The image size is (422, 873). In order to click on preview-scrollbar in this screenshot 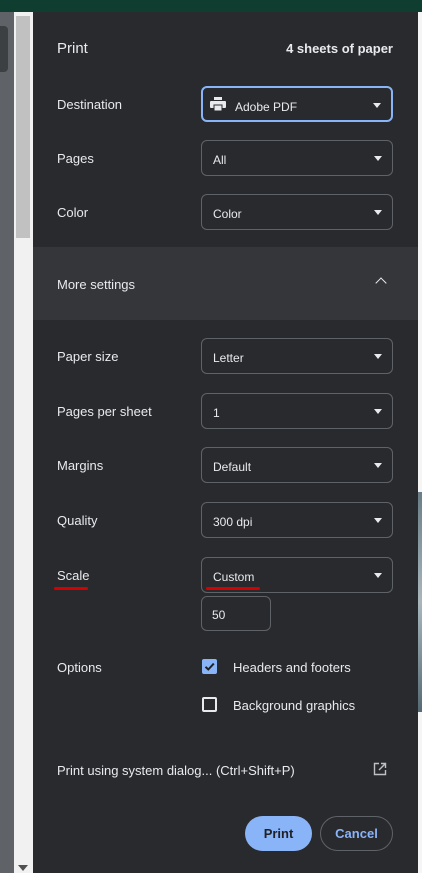, I will do `click(23, 442)`.